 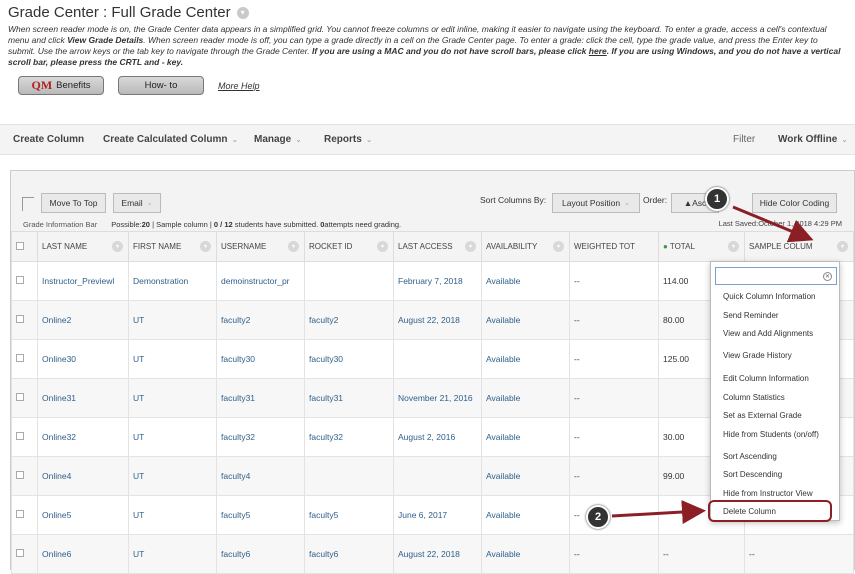 I want to click on menu-item: Hide from Students (on/off), so click(x=771, y=434).